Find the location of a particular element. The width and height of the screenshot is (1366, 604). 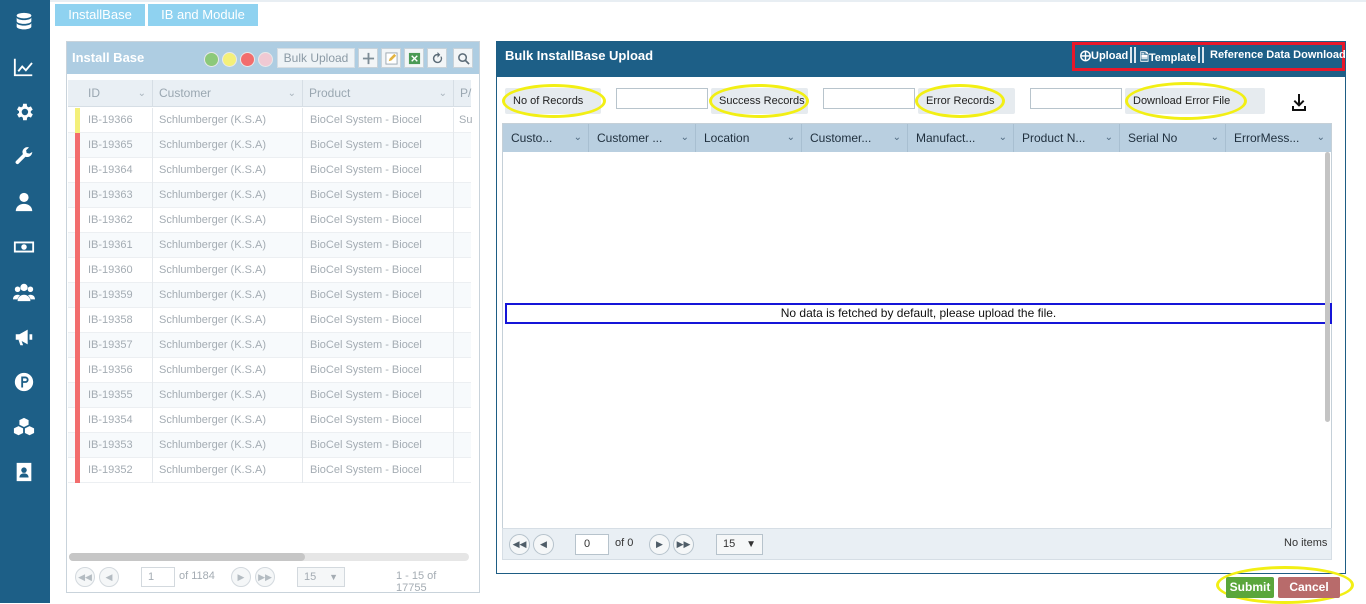

contact-book-icon is located at coordinates (24, 472).